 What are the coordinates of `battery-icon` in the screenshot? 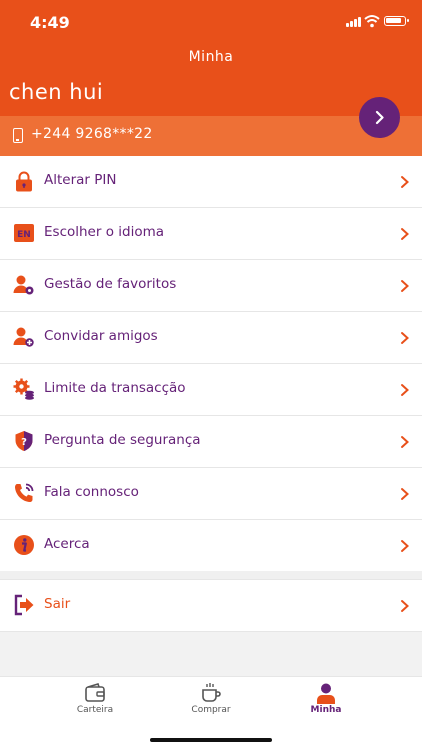 It's located at (396, 21).